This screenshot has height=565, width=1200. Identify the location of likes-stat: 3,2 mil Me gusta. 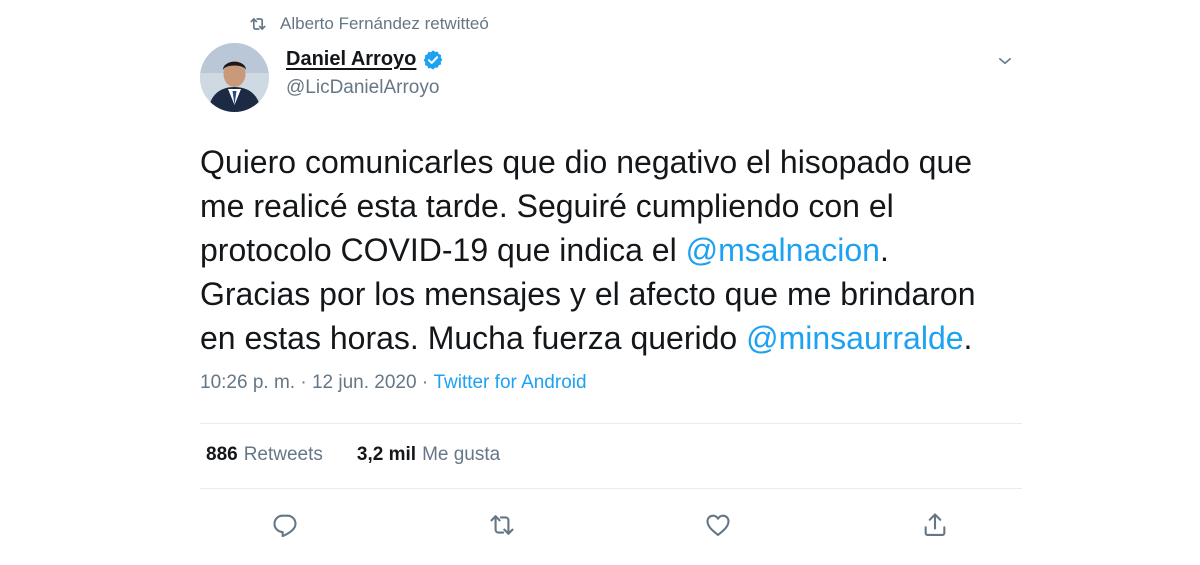
(428, 455).